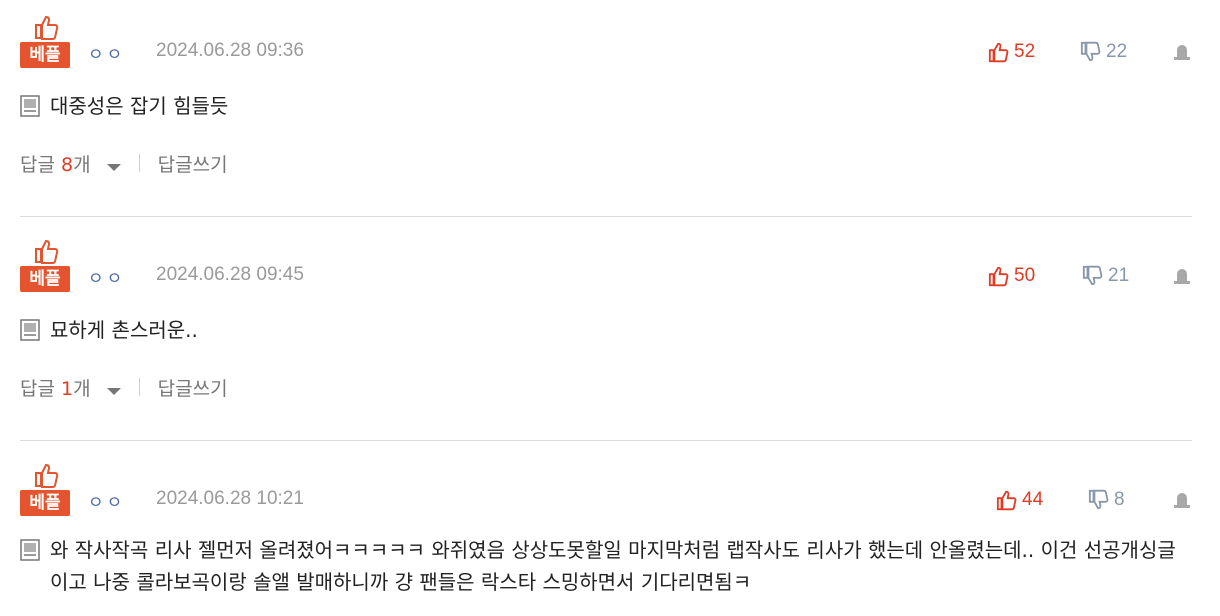 This screenshot has height=616, width=1220. I want to click on downvote-count: 21, so click(1119, 275).